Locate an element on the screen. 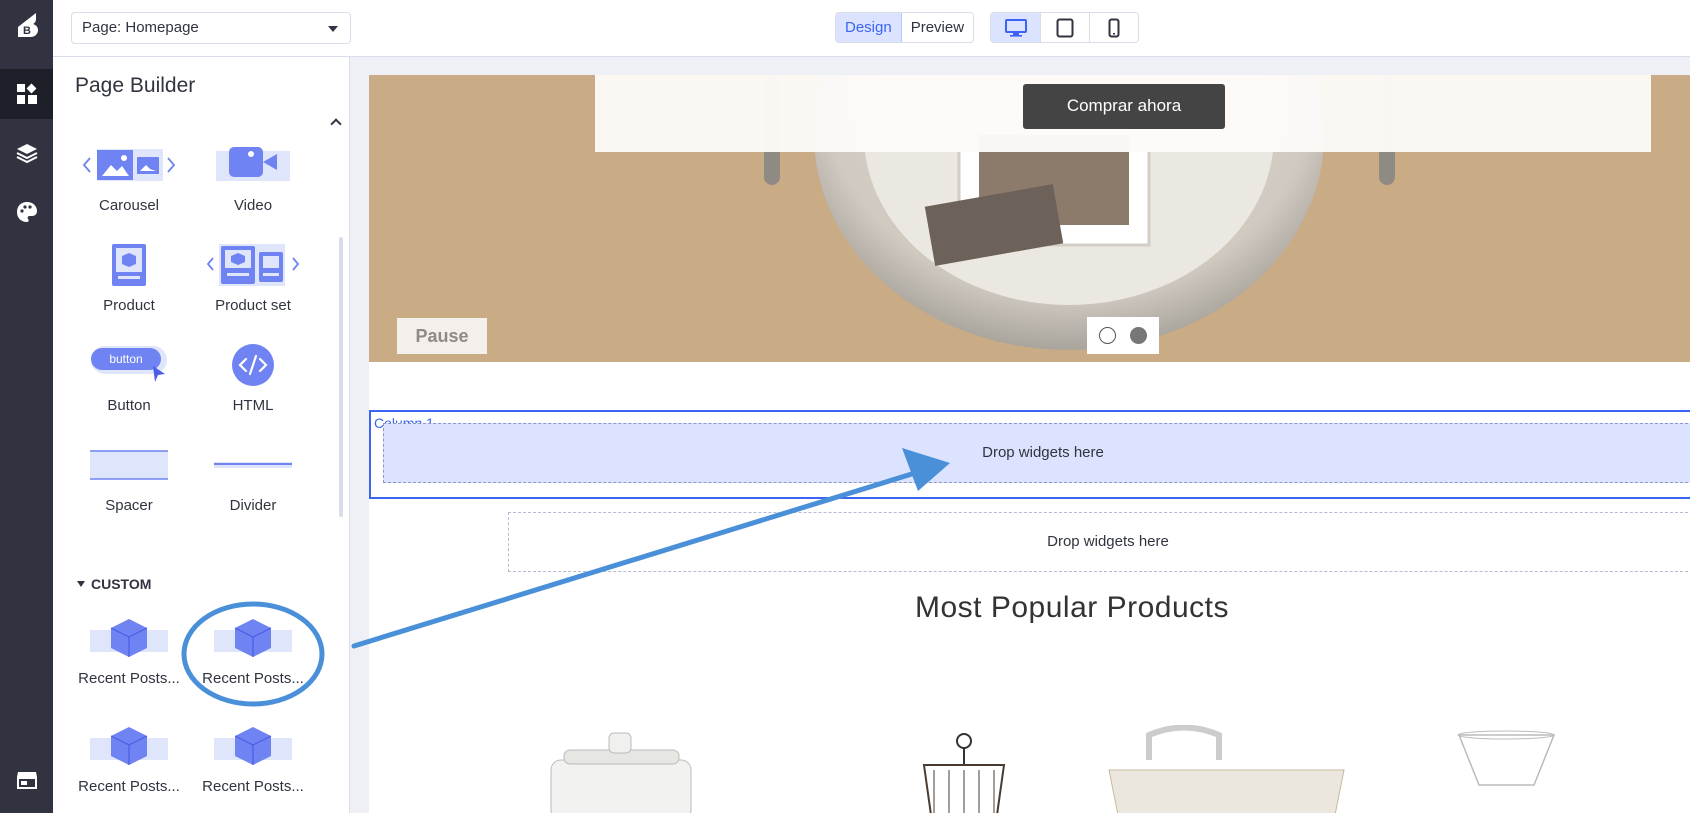  widget-label: Product is located at coordinates (129, 305).